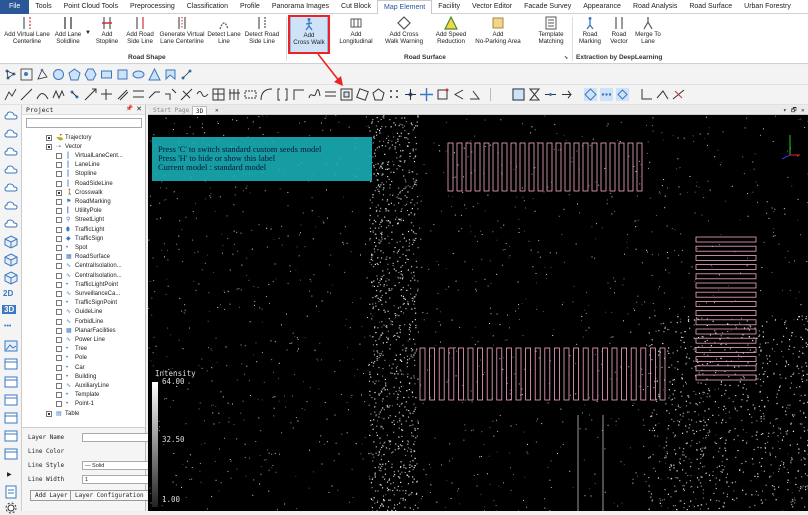  Describe the element at coordinates (266, 94) in the screenshot. I see `arc-line-icon` at that location.